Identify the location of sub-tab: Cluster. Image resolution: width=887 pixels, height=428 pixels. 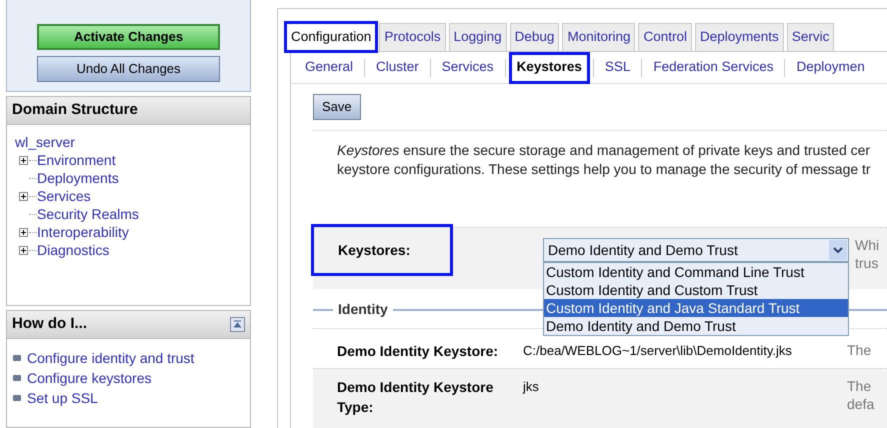
(397, 68).